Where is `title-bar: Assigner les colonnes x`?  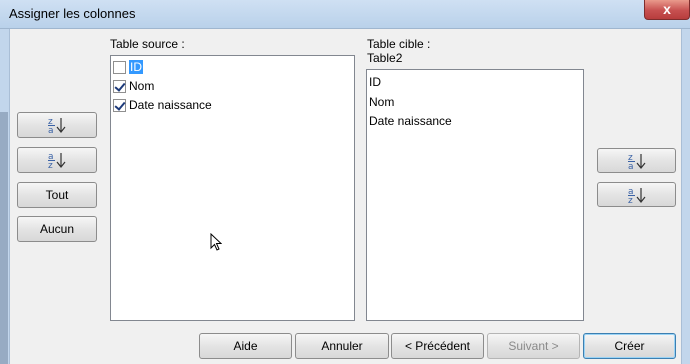
title-bar: Assigner les colonnes x is located at coordinates (345, 14).